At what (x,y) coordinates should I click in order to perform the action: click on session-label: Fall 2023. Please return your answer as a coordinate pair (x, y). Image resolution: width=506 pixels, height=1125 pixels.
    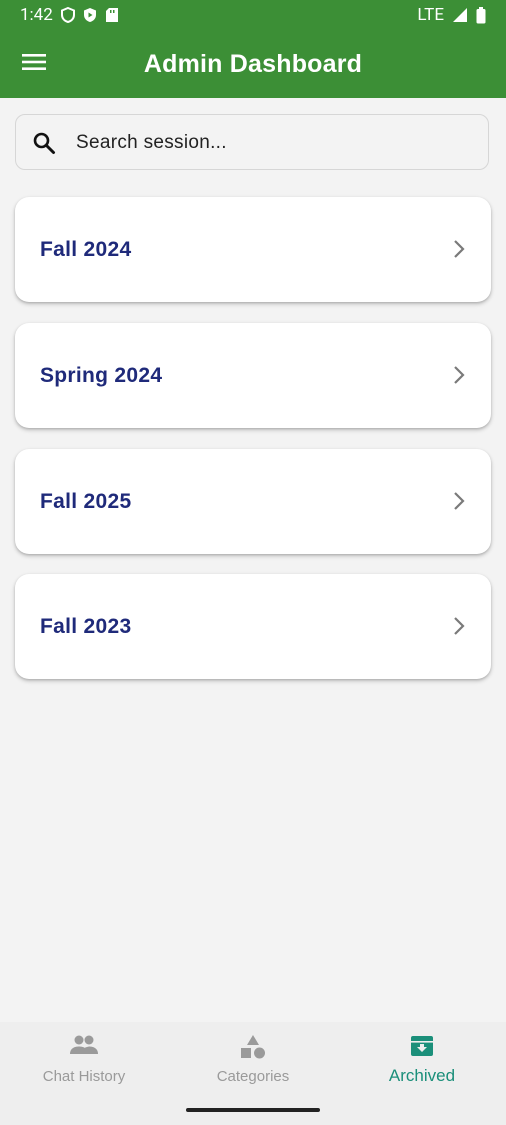
    Looking at the image, I should click on (86, 626).